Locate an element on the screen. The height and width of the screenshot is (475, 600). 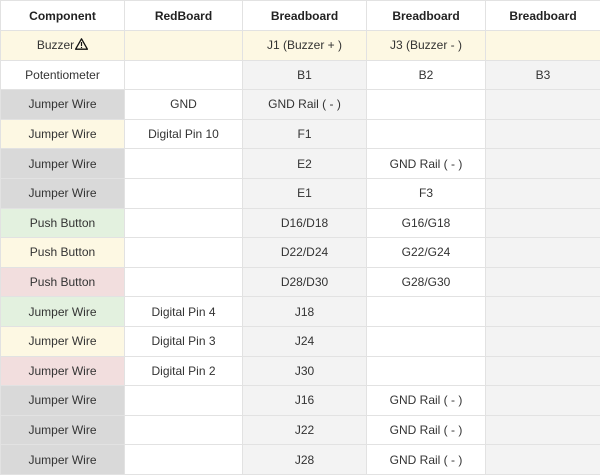
header-breadboard-3: Breadboard is located at coordinates (543, 16).